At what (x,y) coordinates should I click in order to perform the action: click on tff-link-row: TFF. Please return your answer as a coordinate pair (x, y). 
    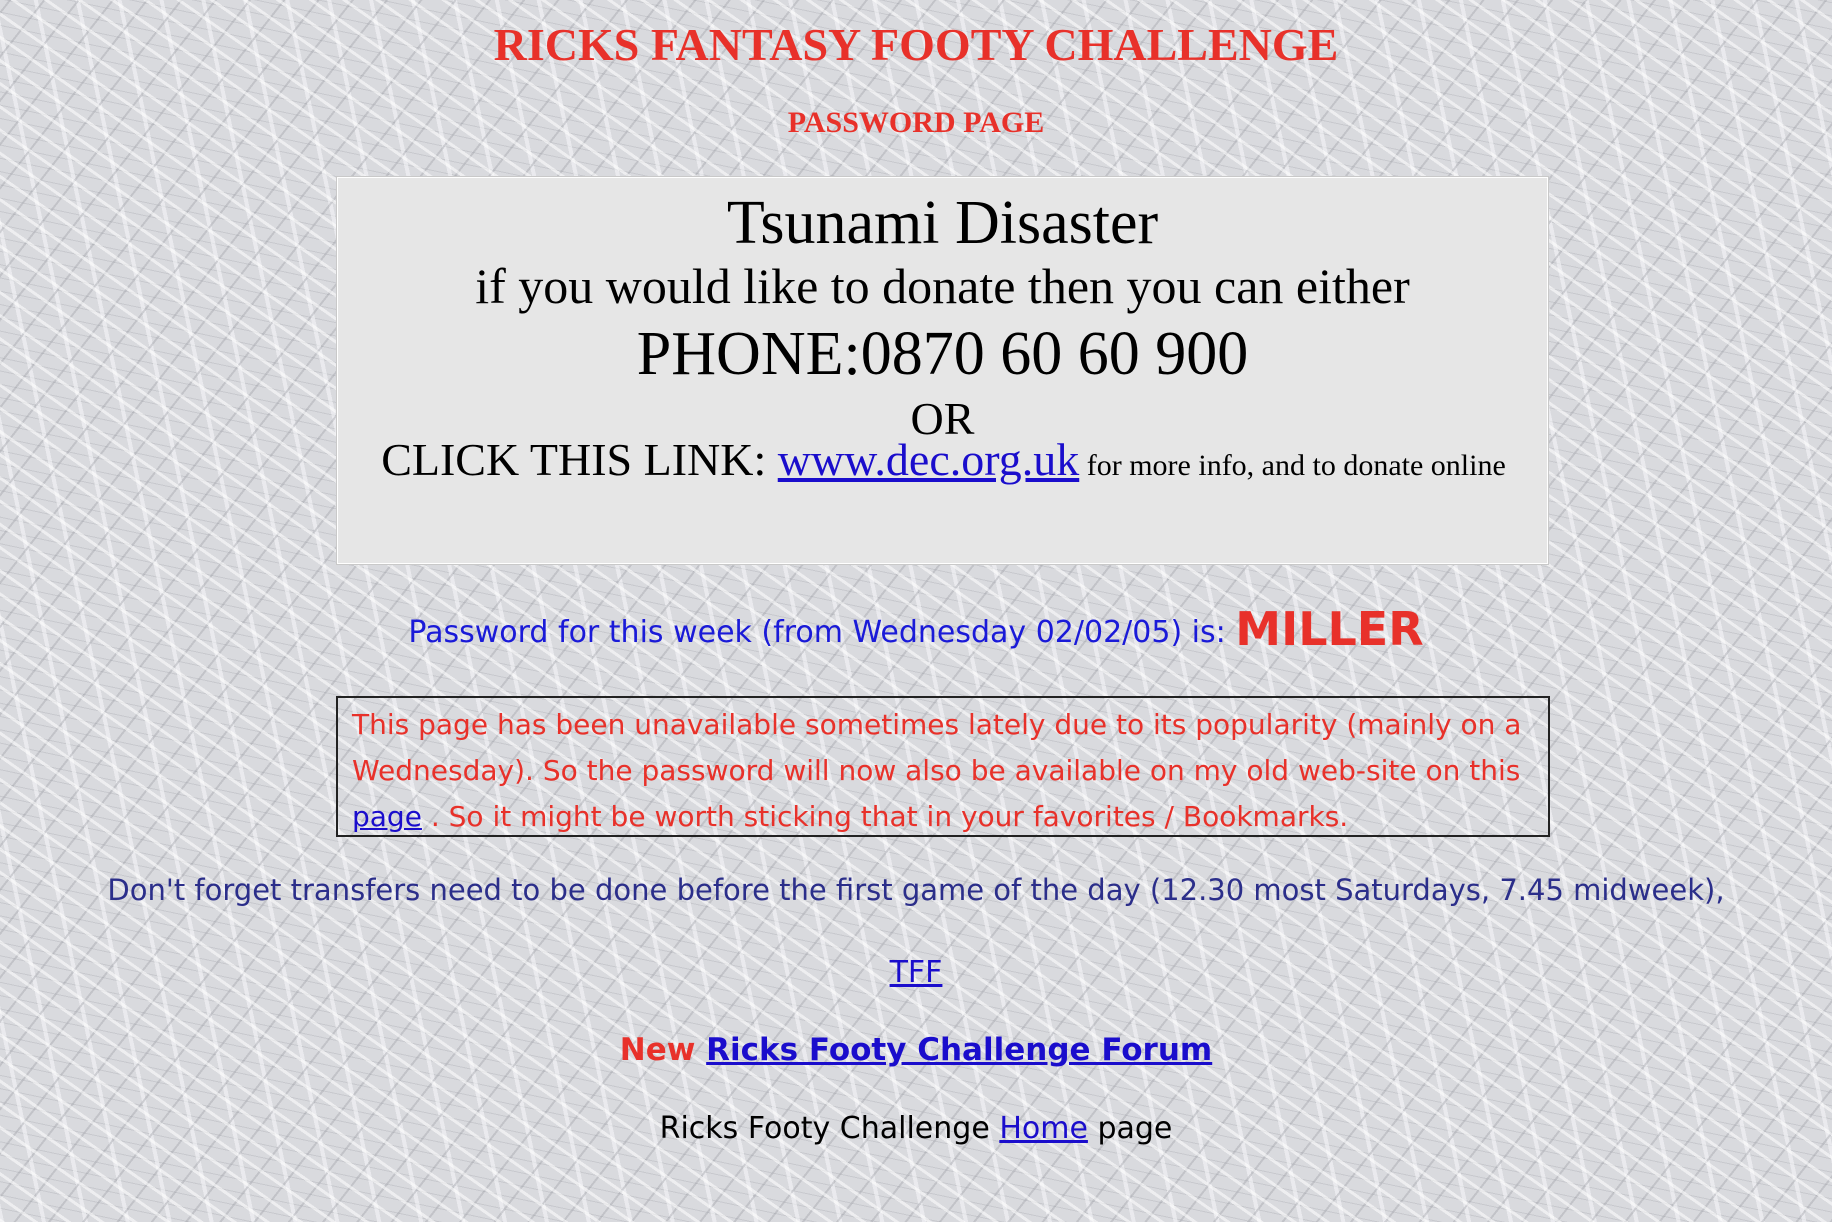
    Looking at the image, I should click on (916, 972).